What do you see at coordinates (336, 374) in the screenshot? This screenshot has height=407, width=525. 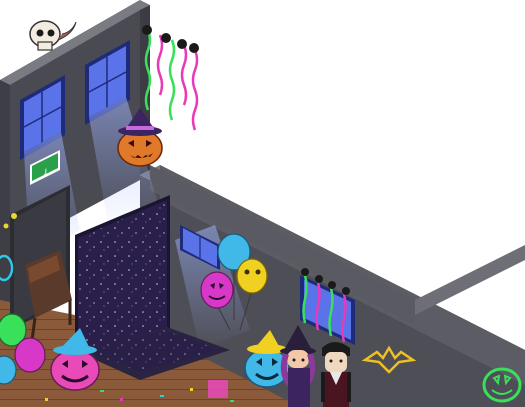 I see `avatar-vampire` at bounding box center [336, 374].